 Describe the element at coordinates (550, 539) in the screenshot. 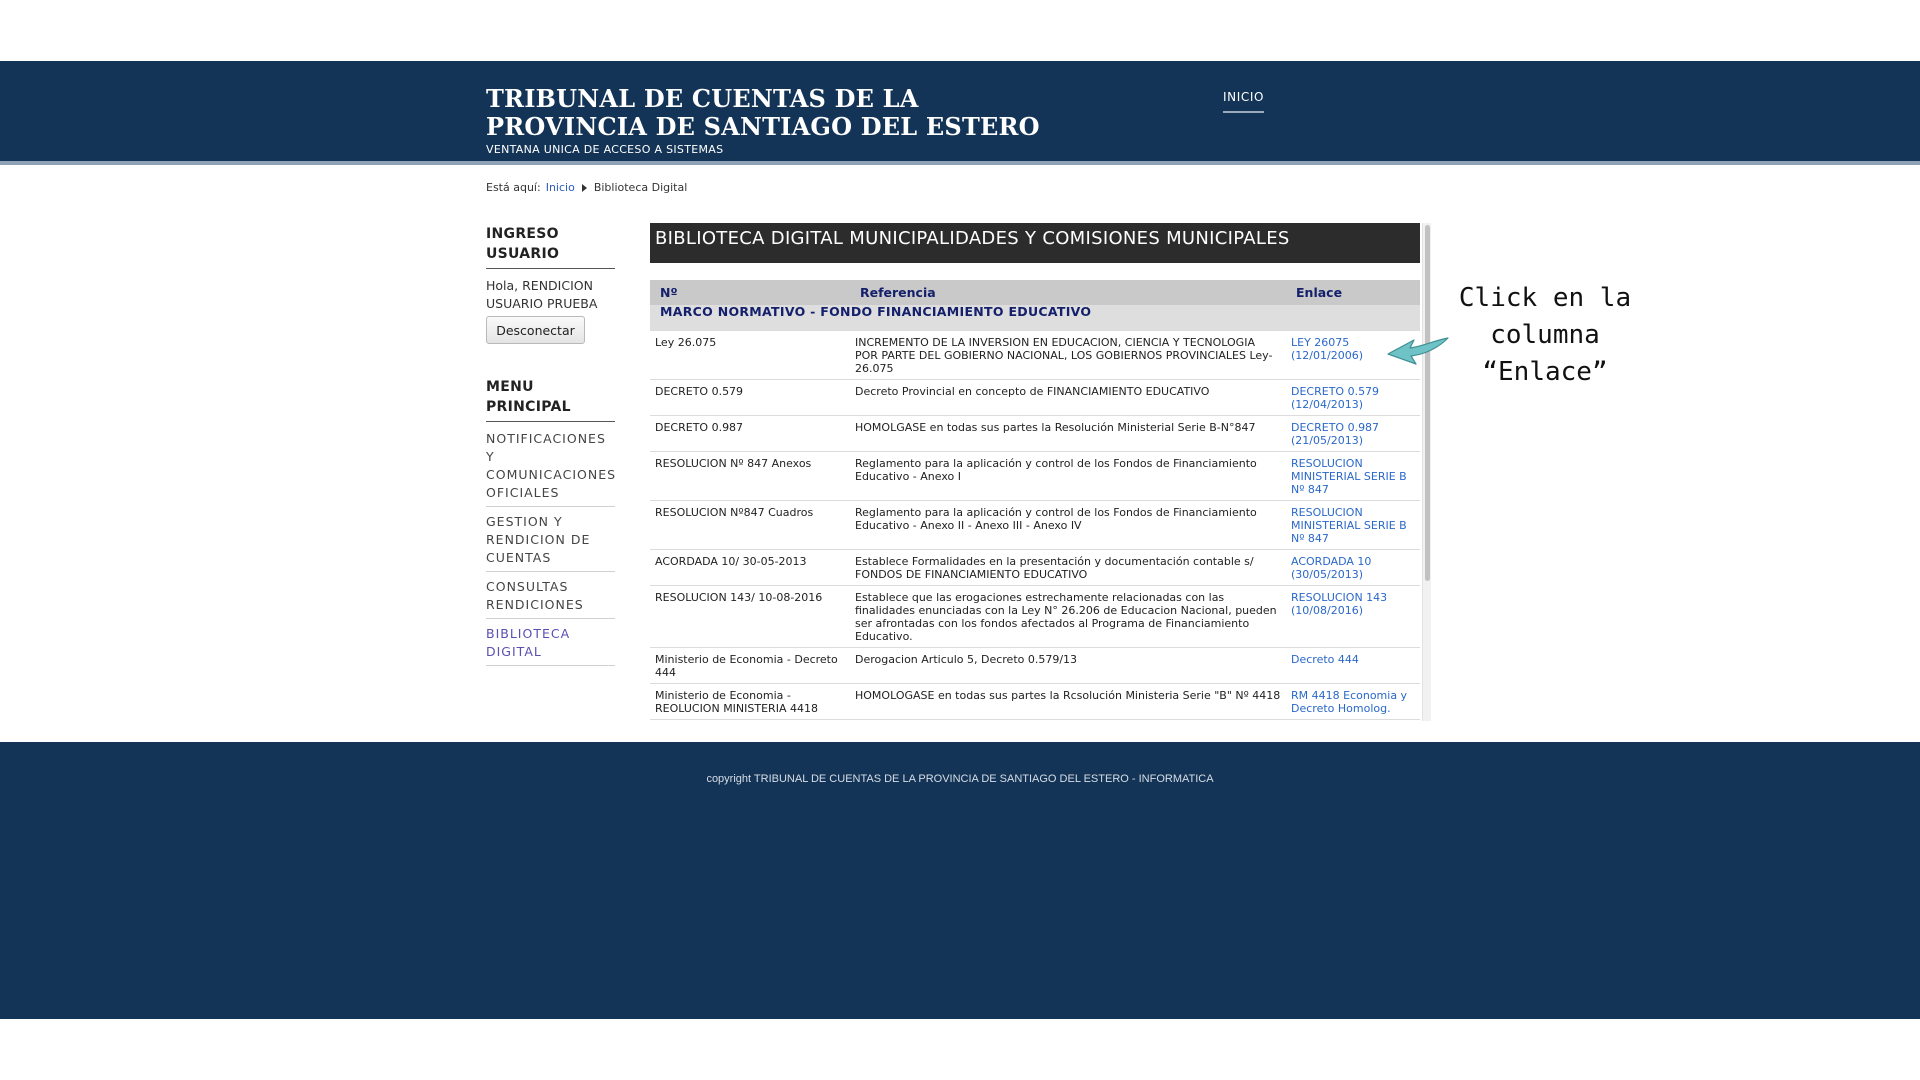

I see `menu-item-gestion-rendicion: GESTION Y RENDICION DE CUENTAS` at that location.